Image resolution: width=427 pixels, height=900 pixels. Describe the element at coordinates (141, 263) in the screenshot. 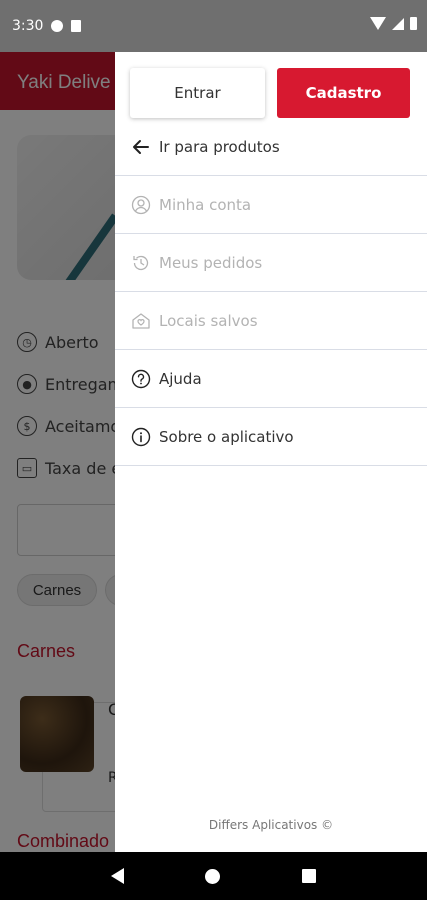

I see `history-icon` at that location.